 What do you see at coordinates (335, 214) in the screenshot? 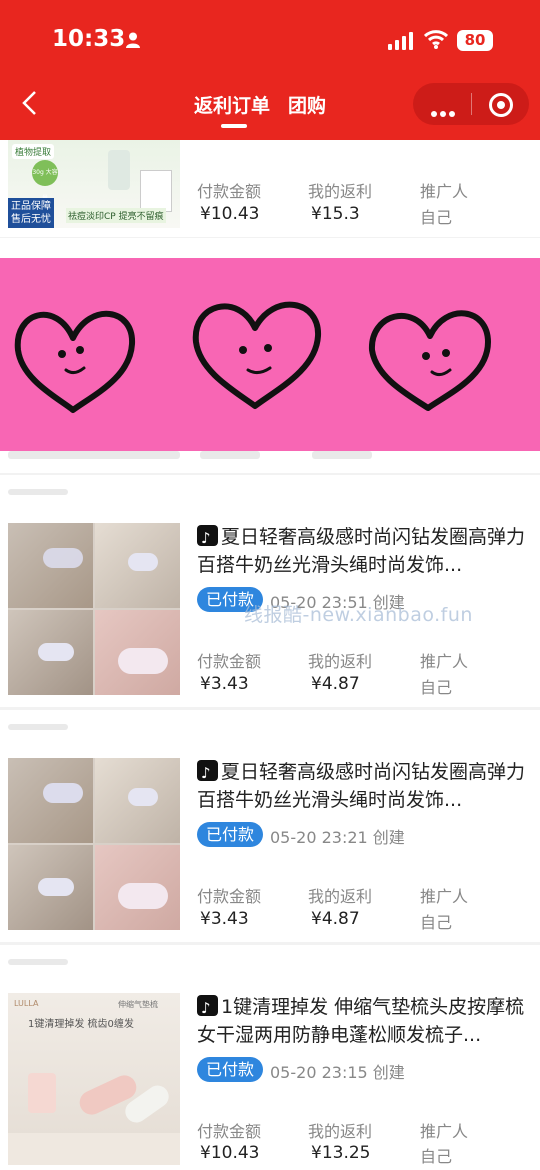
I see `rebate-value: ¥15.3` at bounding box center [335, 214].